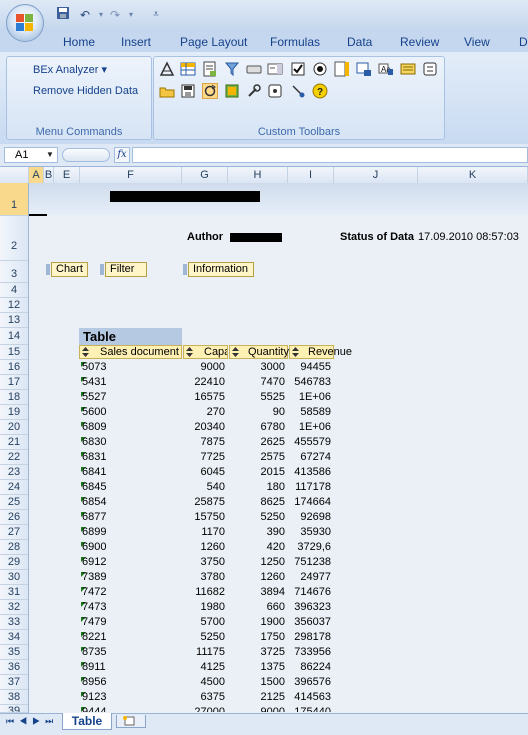 The width and height of the screenshot is (528, 735). I want to click on column-header-e: E, so click(67, 175).